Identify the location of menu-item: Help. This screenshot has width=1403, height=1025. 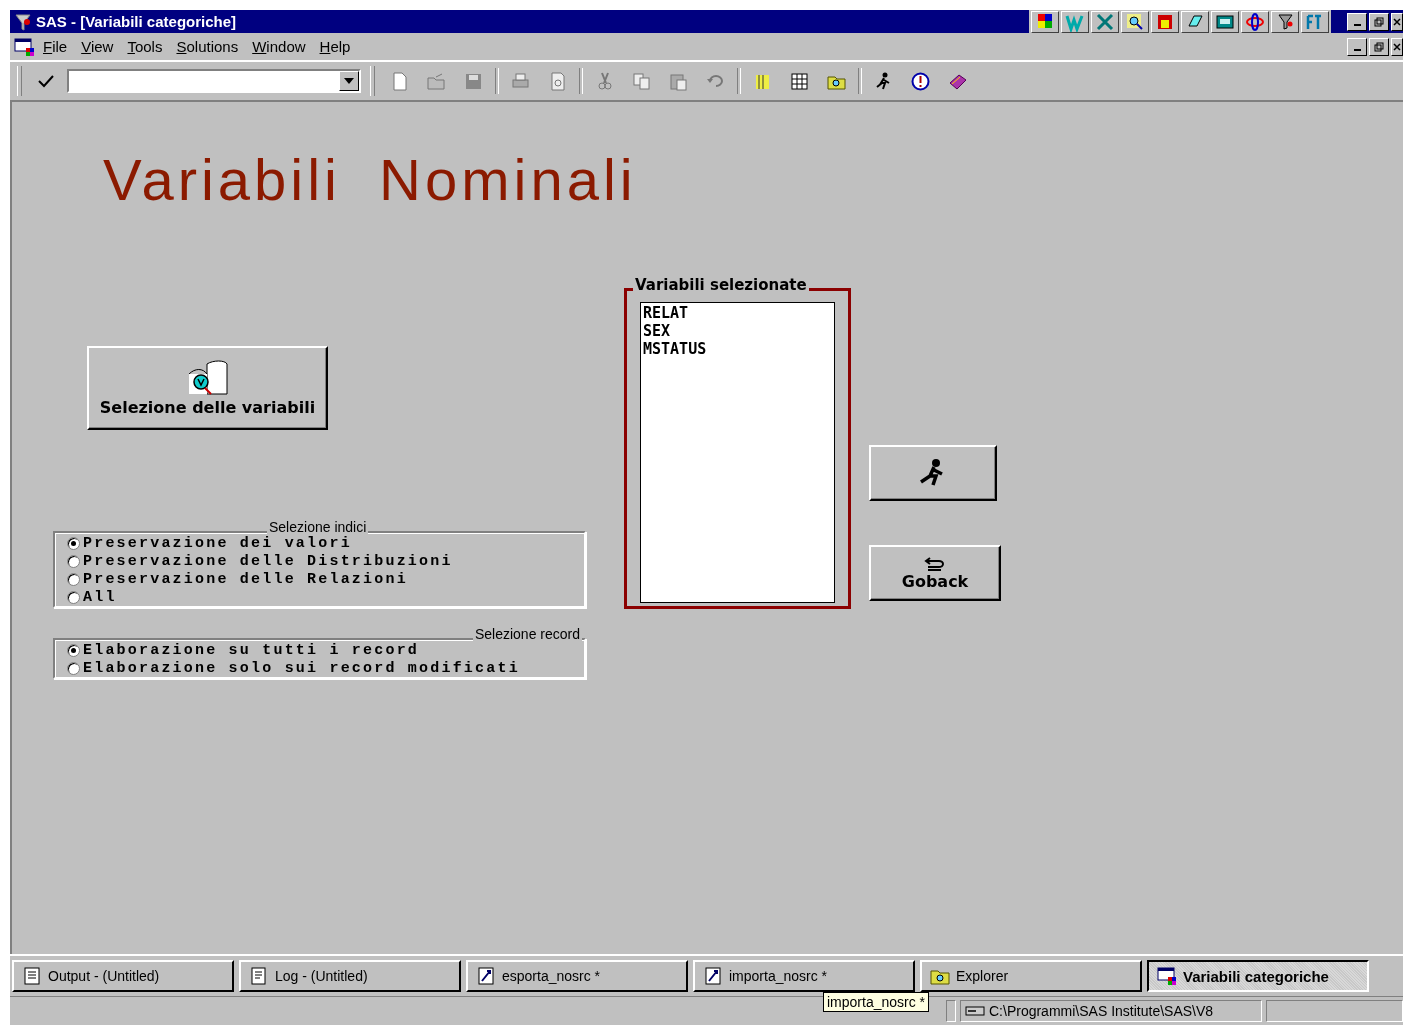
(335, 46).